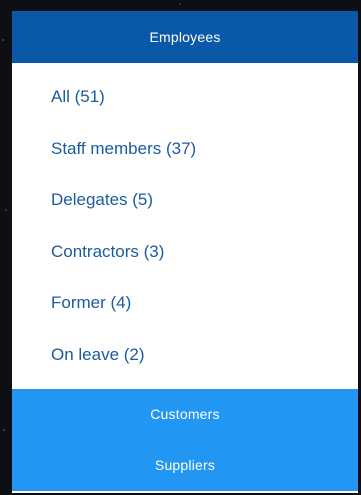 The height and width of the screenshot is (495, 361). I want to click on list-item-all: All (51), so click(185, 97).